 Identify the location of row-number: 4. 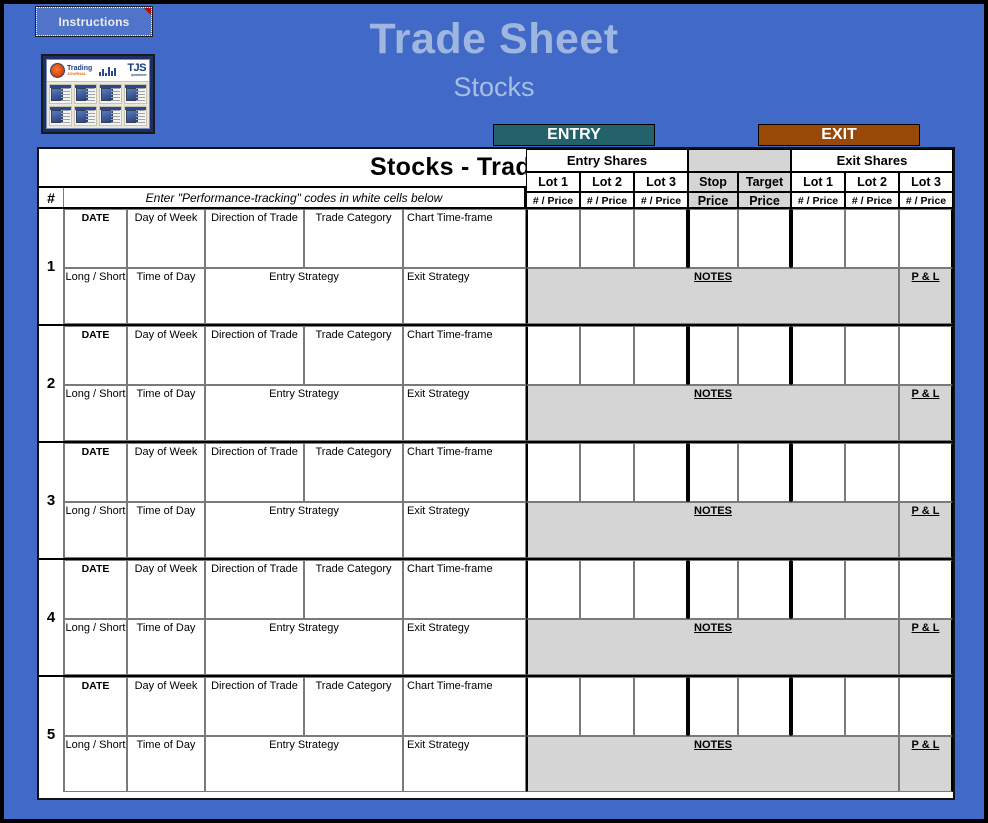
(51, 617).